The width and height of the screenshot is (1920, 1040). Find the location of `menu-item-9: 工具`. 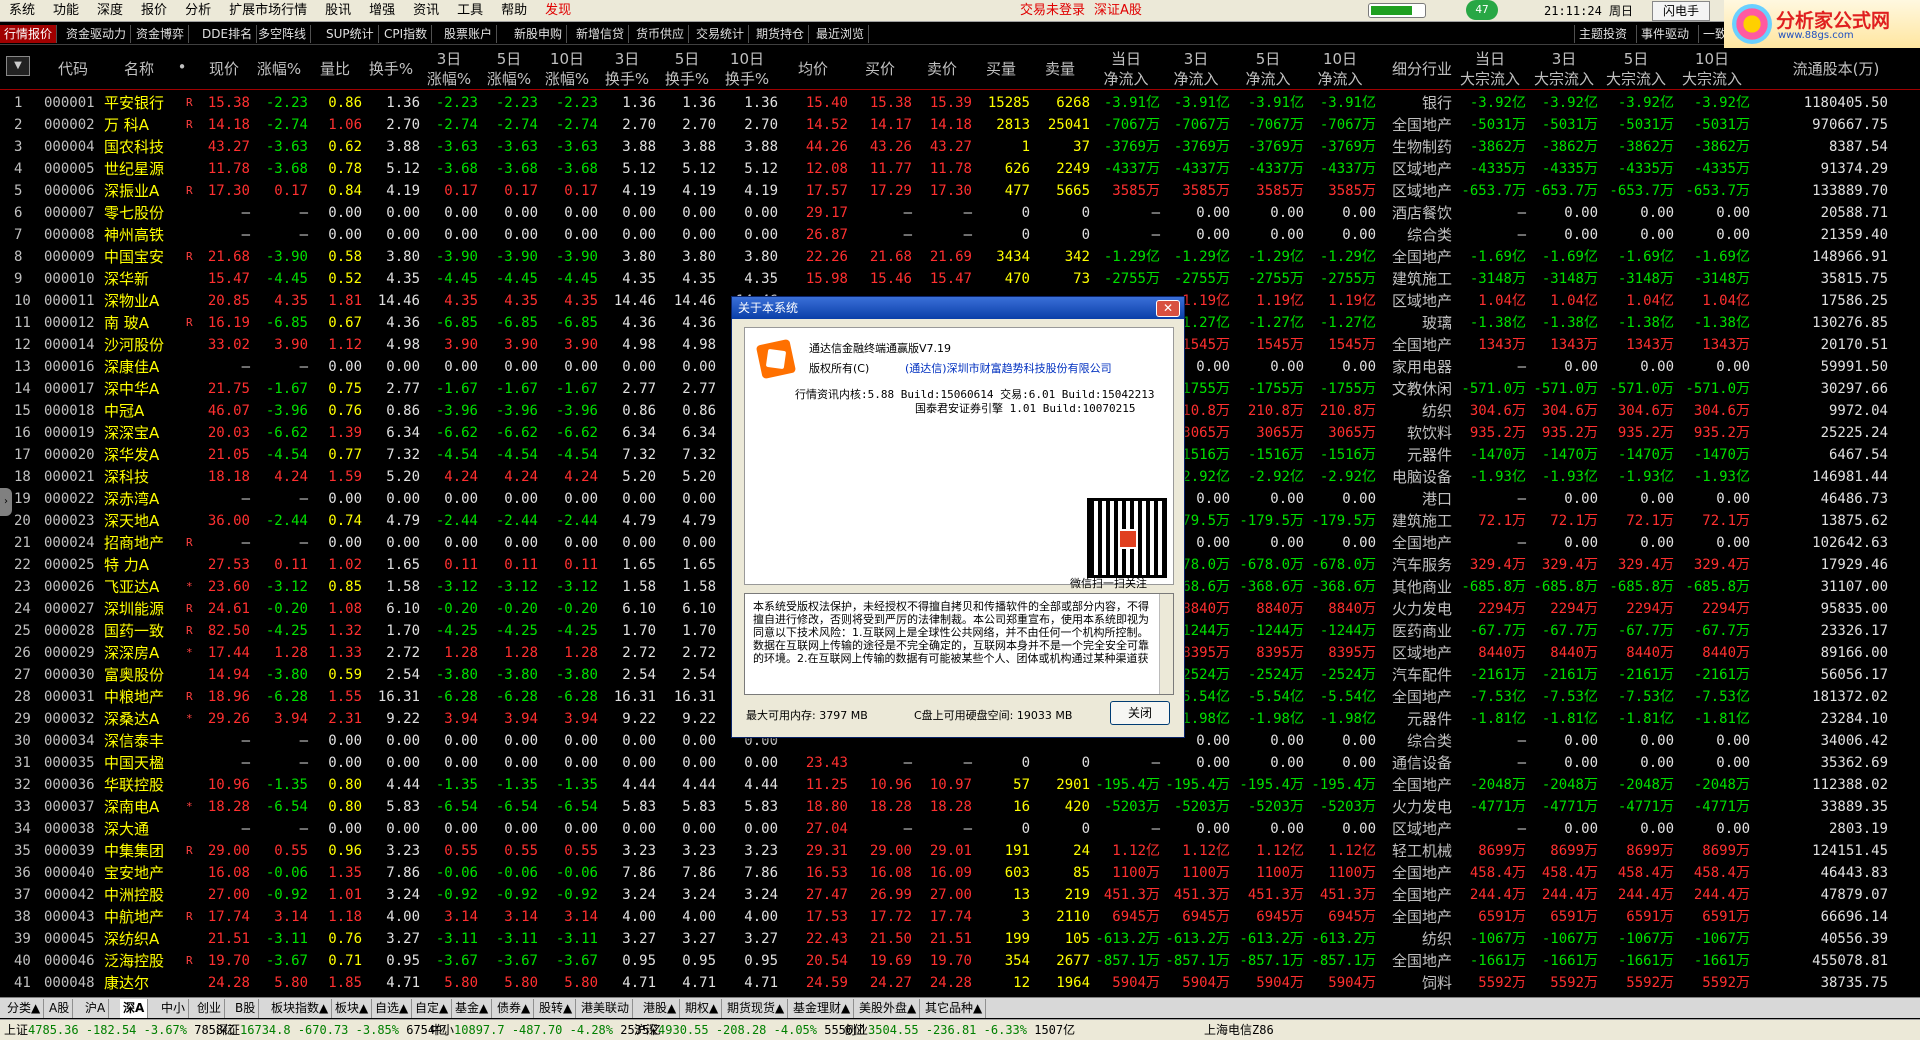

menu-item-9: 工具 is located at coordinates (470, 11).